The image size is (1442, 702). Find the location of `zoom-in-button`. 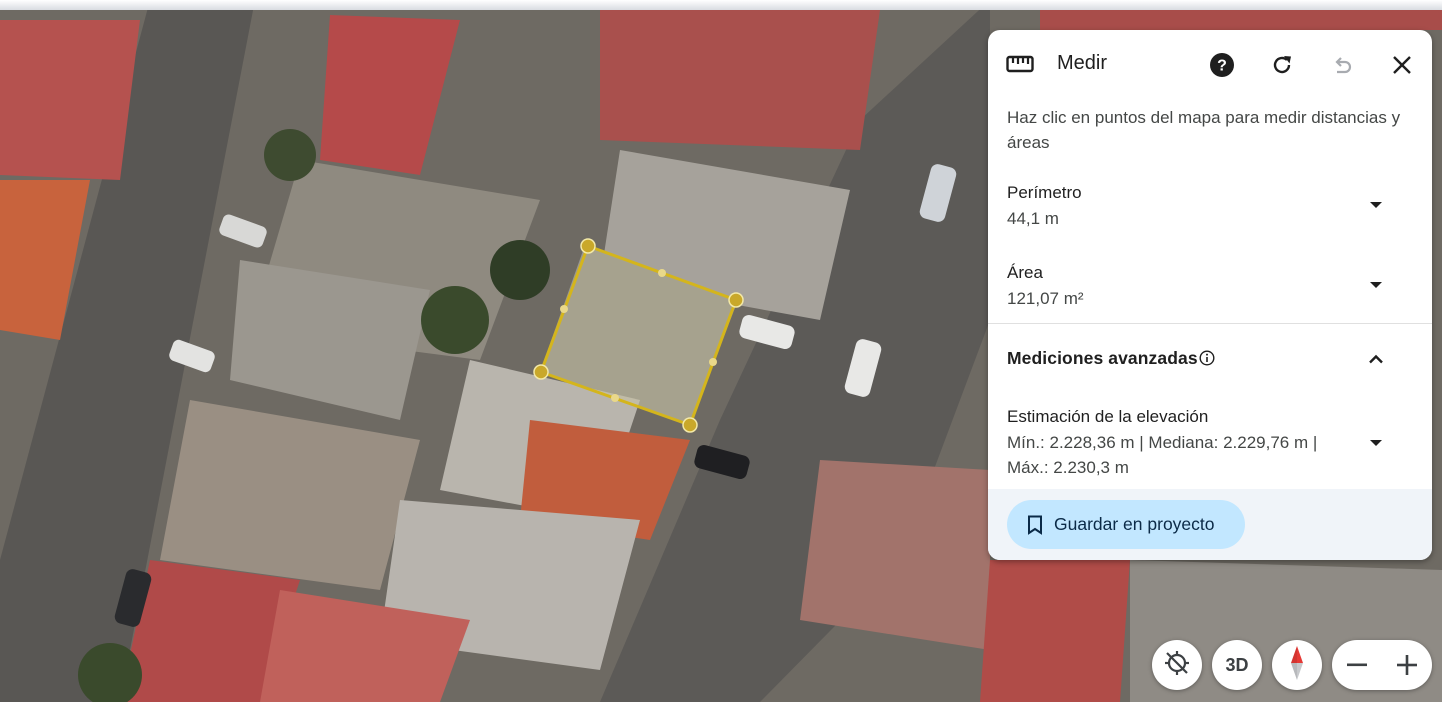

zoom-in-button is located at coordinates (1407, 665).